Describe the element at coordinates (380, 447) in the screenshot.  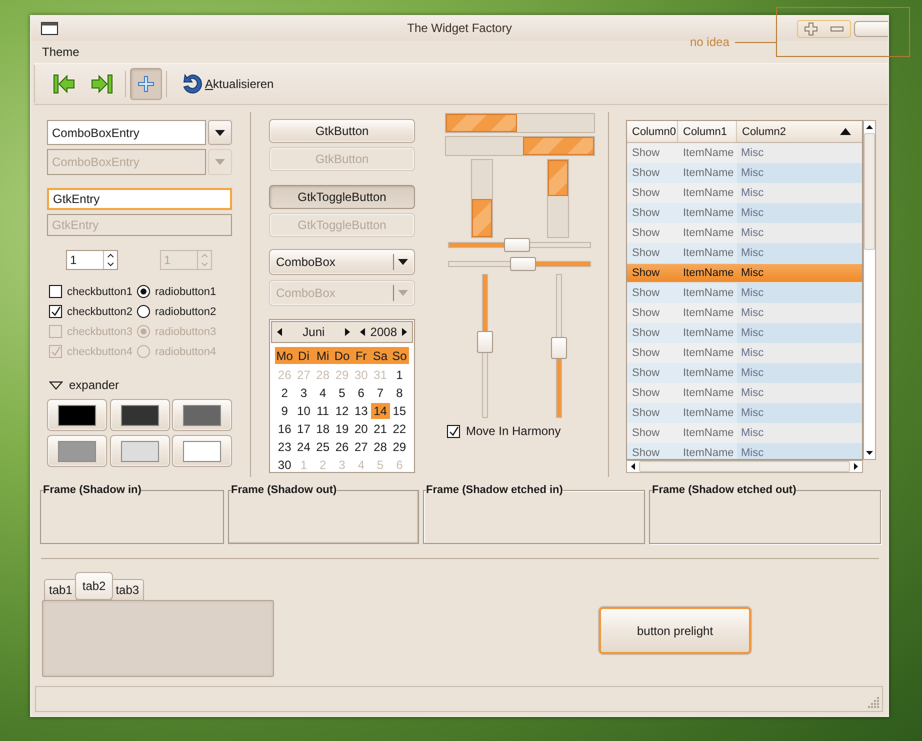
I see `calendar-day: 28` at that location.